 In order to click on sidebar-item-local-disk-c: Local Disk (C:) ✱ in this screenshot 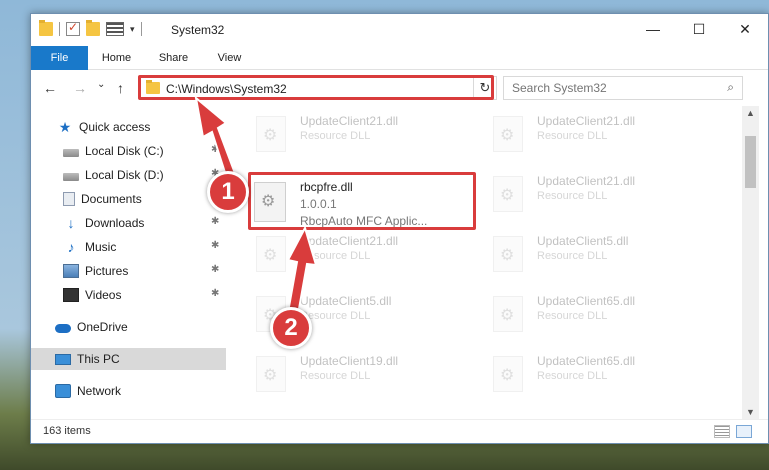, I will do `click(128, 151)`.